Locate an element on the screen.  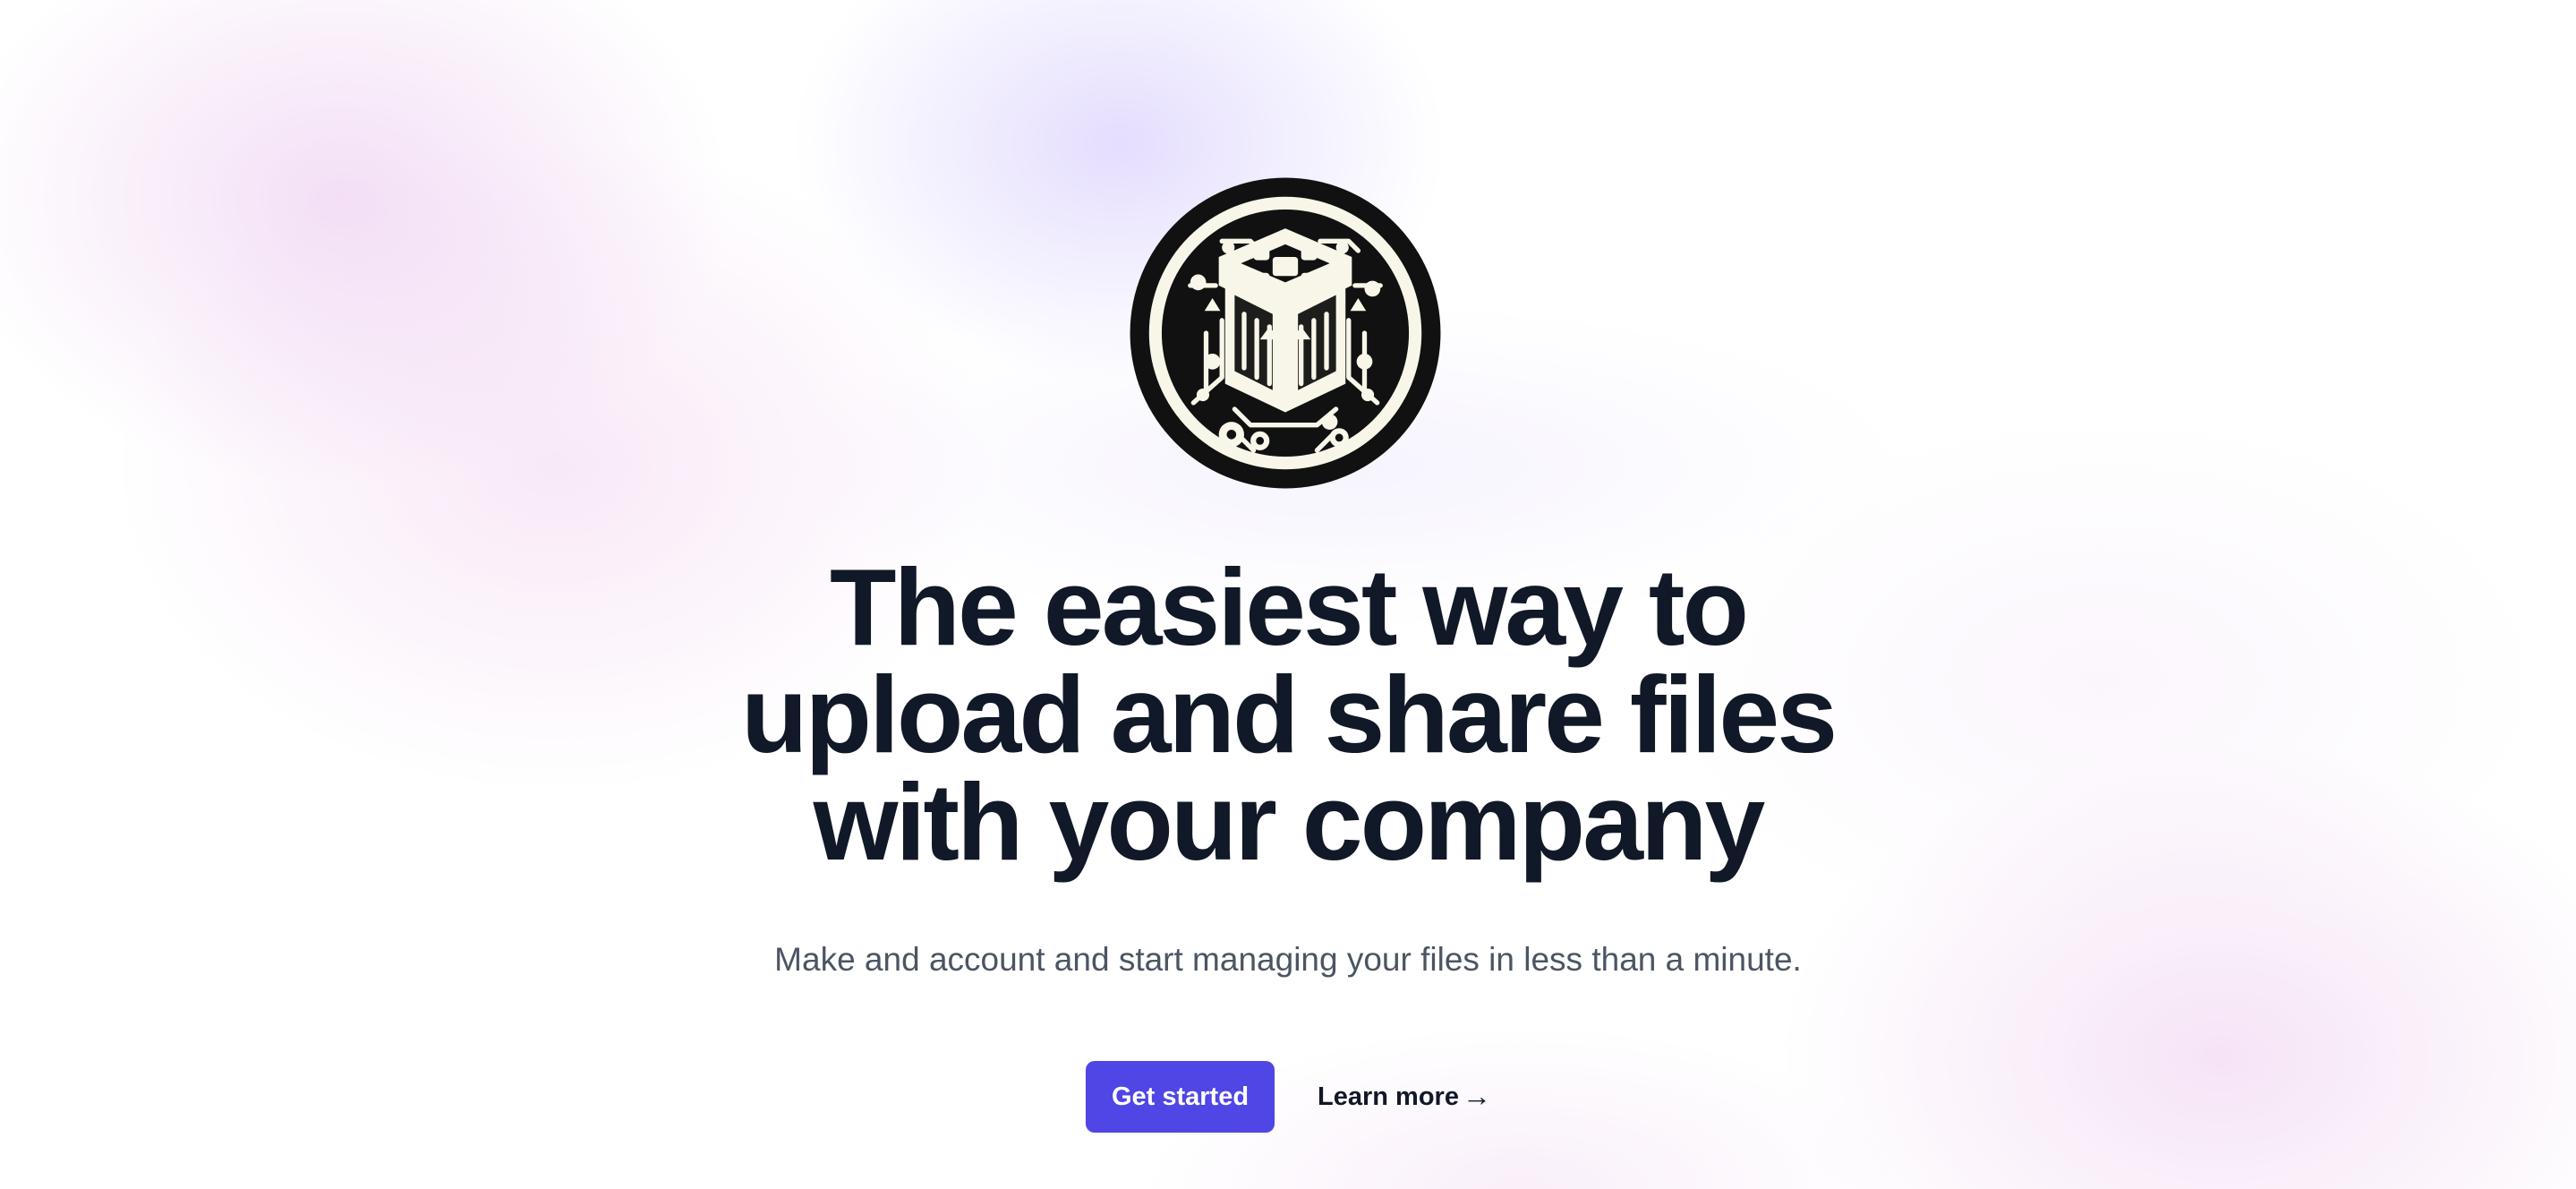
learn-more-link: Learn more → is located at coordinates (1404, 1097).